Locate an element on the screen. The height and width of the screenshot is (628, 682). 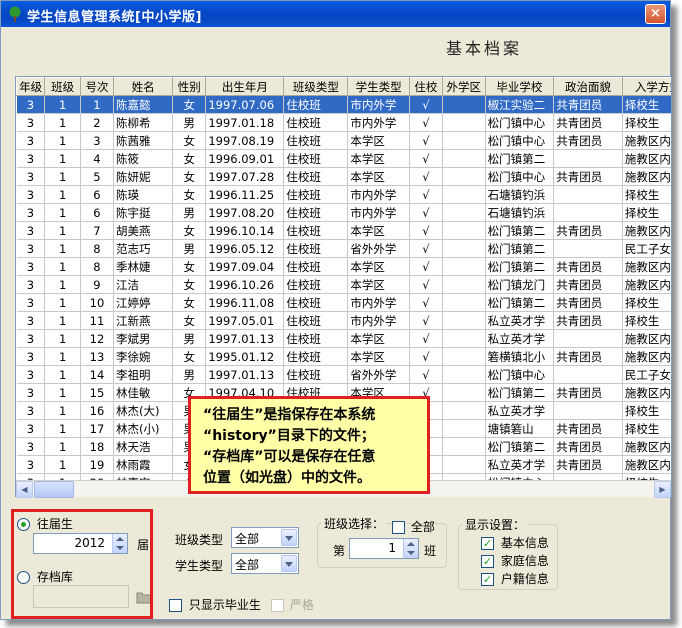
table-cell: 1996.10.14 is located at coordinates (245, 230).